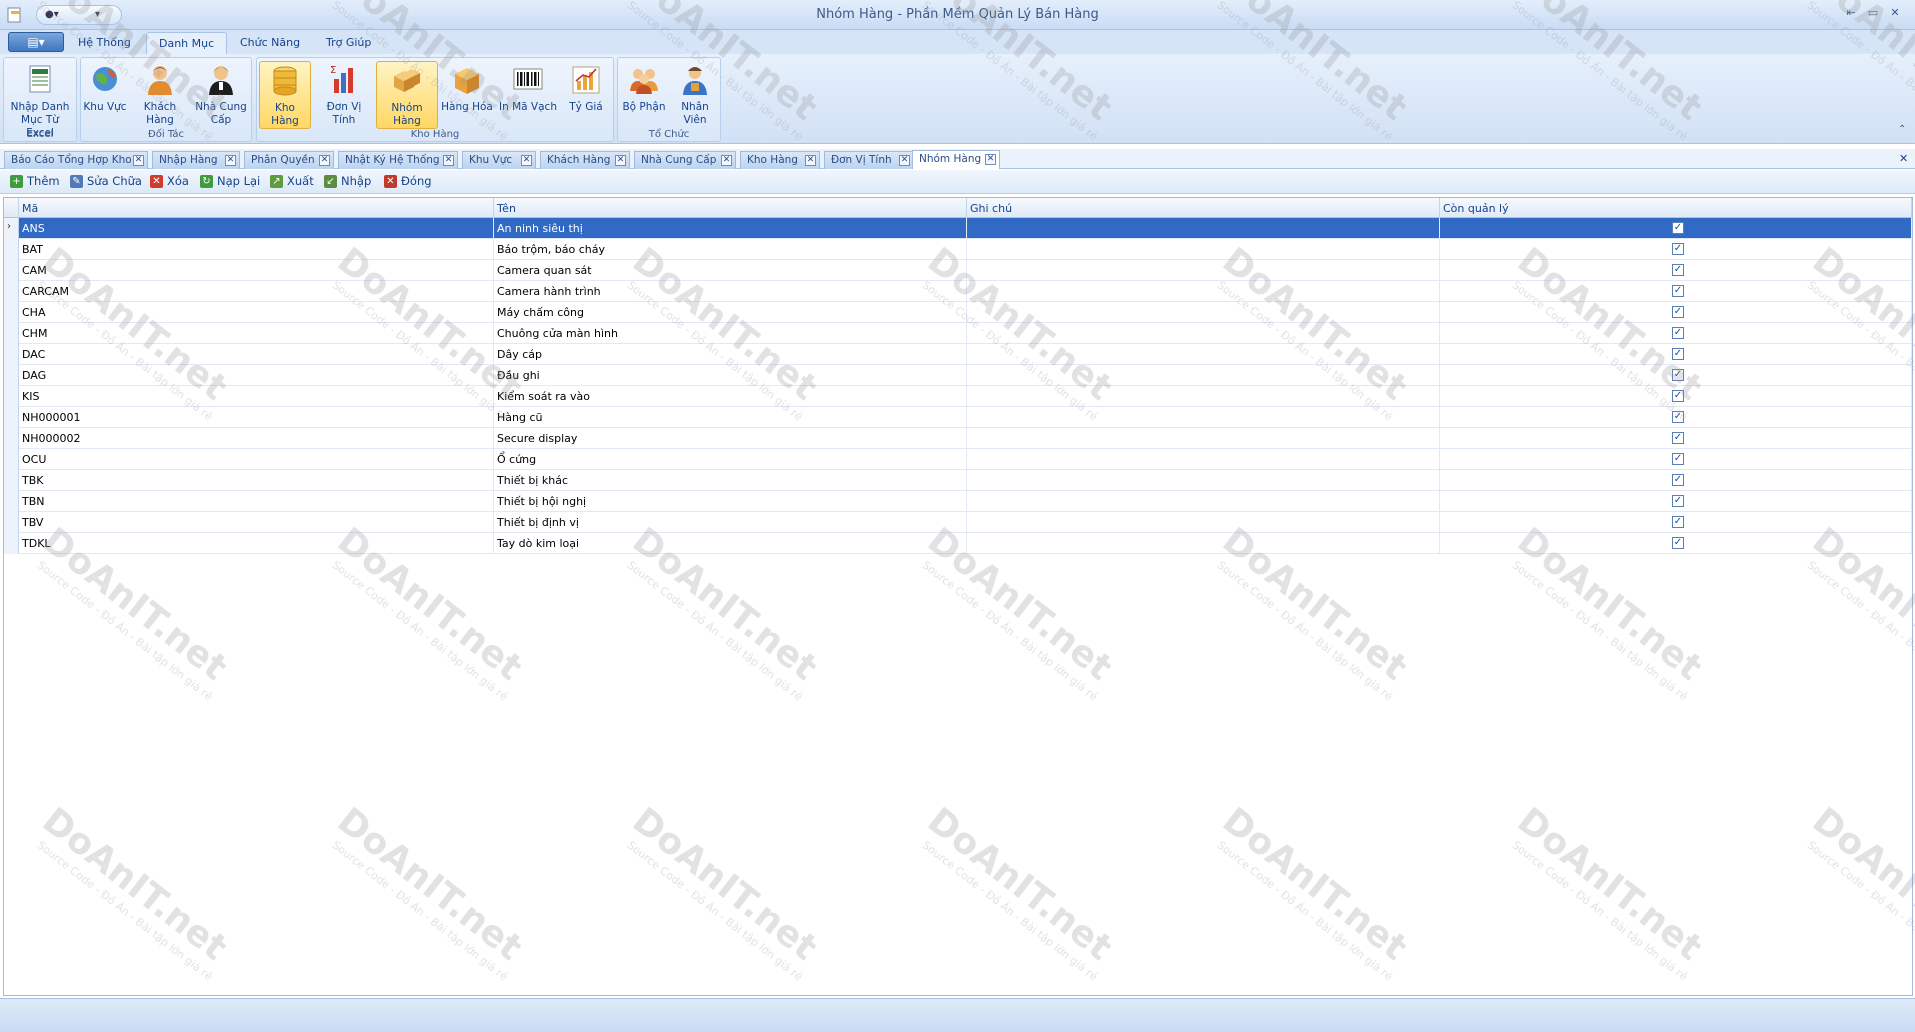 The width and height of the screenshot is (1915, 1032). Describe the element at coordinates (285, 95) in the screenshot. I see `kho-hang-button: Kho Hàng` at that location.